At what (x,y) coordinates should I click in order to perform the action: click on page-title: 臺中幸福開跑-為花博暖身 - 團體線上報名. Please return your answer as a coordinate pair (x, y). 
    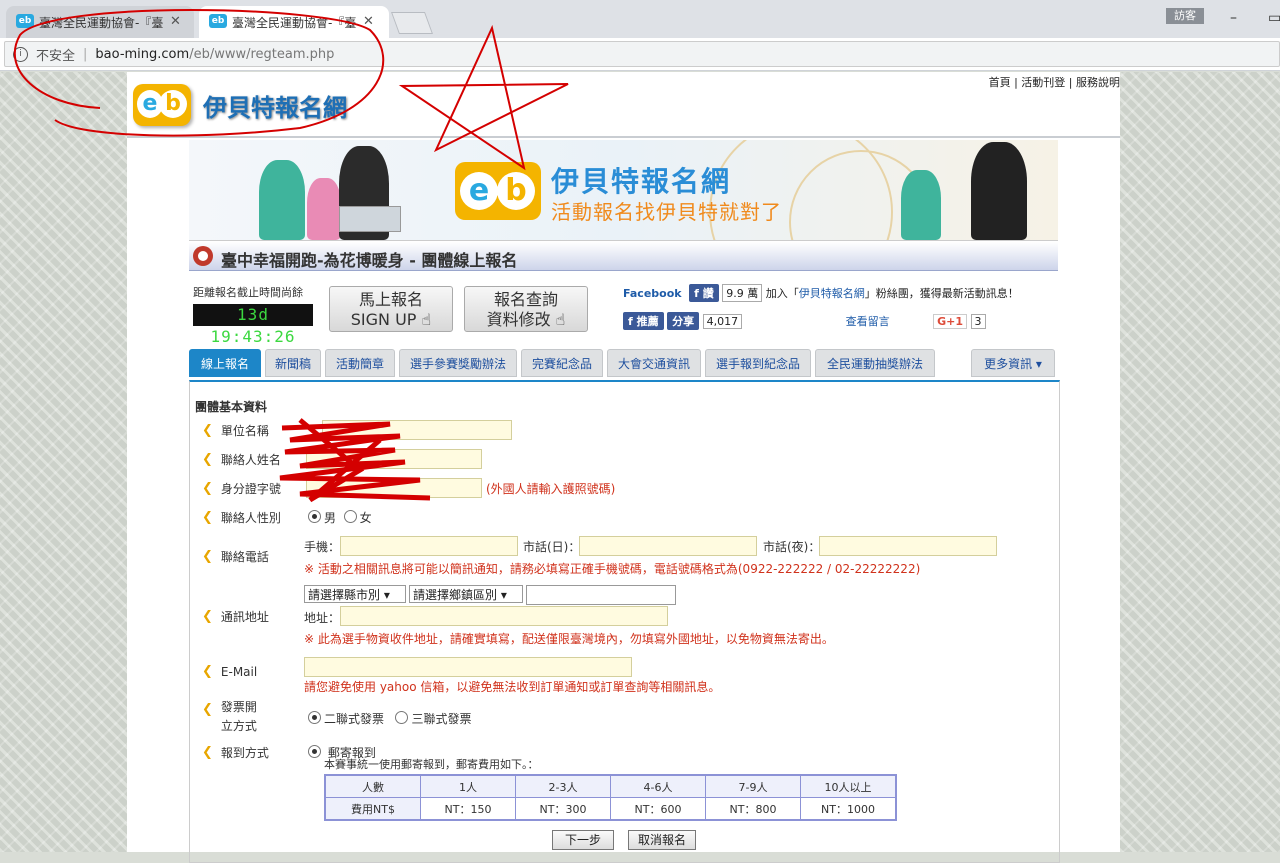
    Looking at the image, I should click on (369, 260).